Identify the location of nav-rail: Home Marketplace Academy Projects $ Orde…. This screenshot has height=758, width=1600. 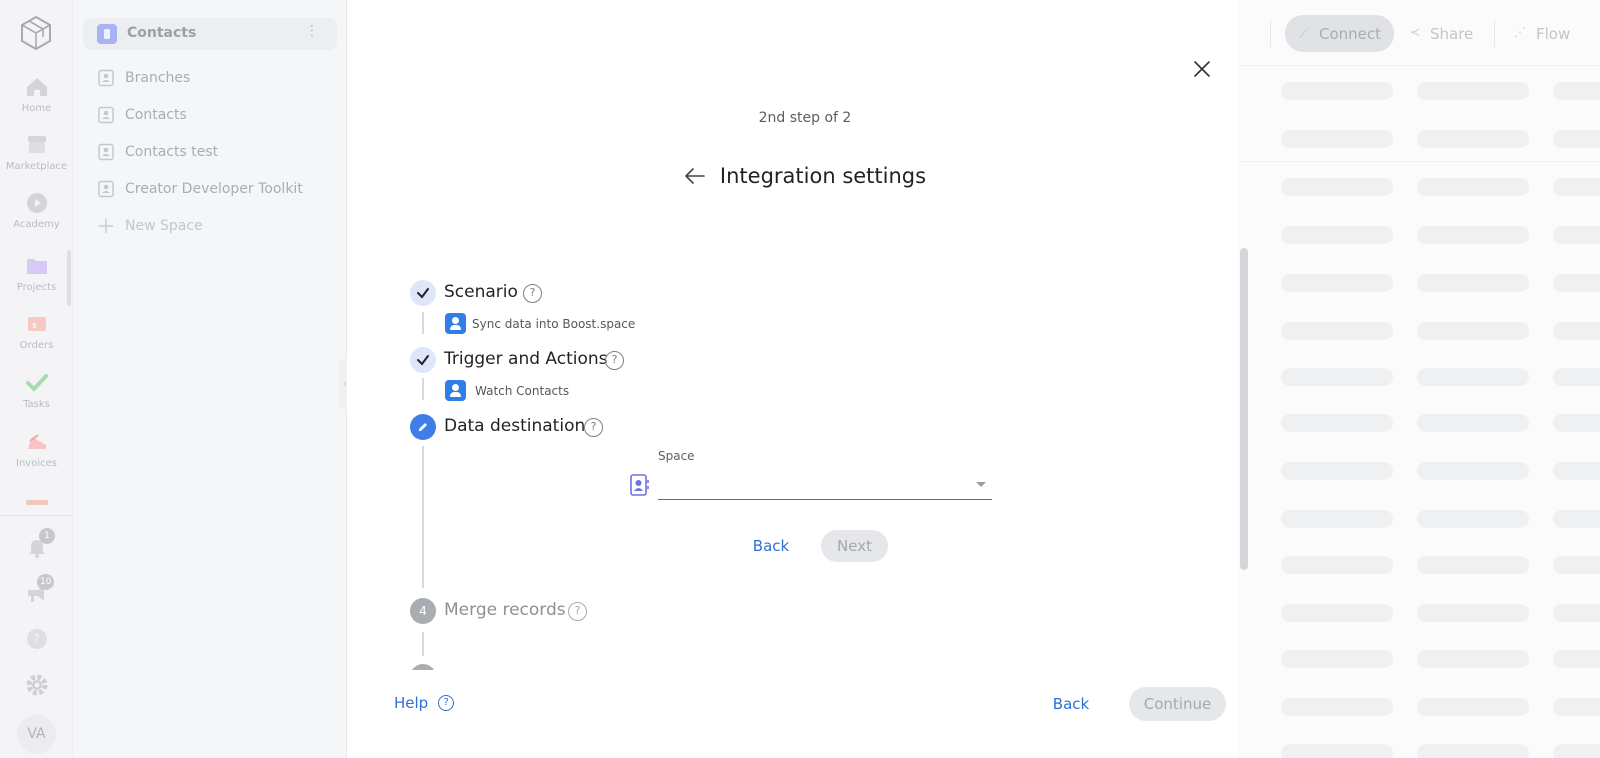
(36, 379).